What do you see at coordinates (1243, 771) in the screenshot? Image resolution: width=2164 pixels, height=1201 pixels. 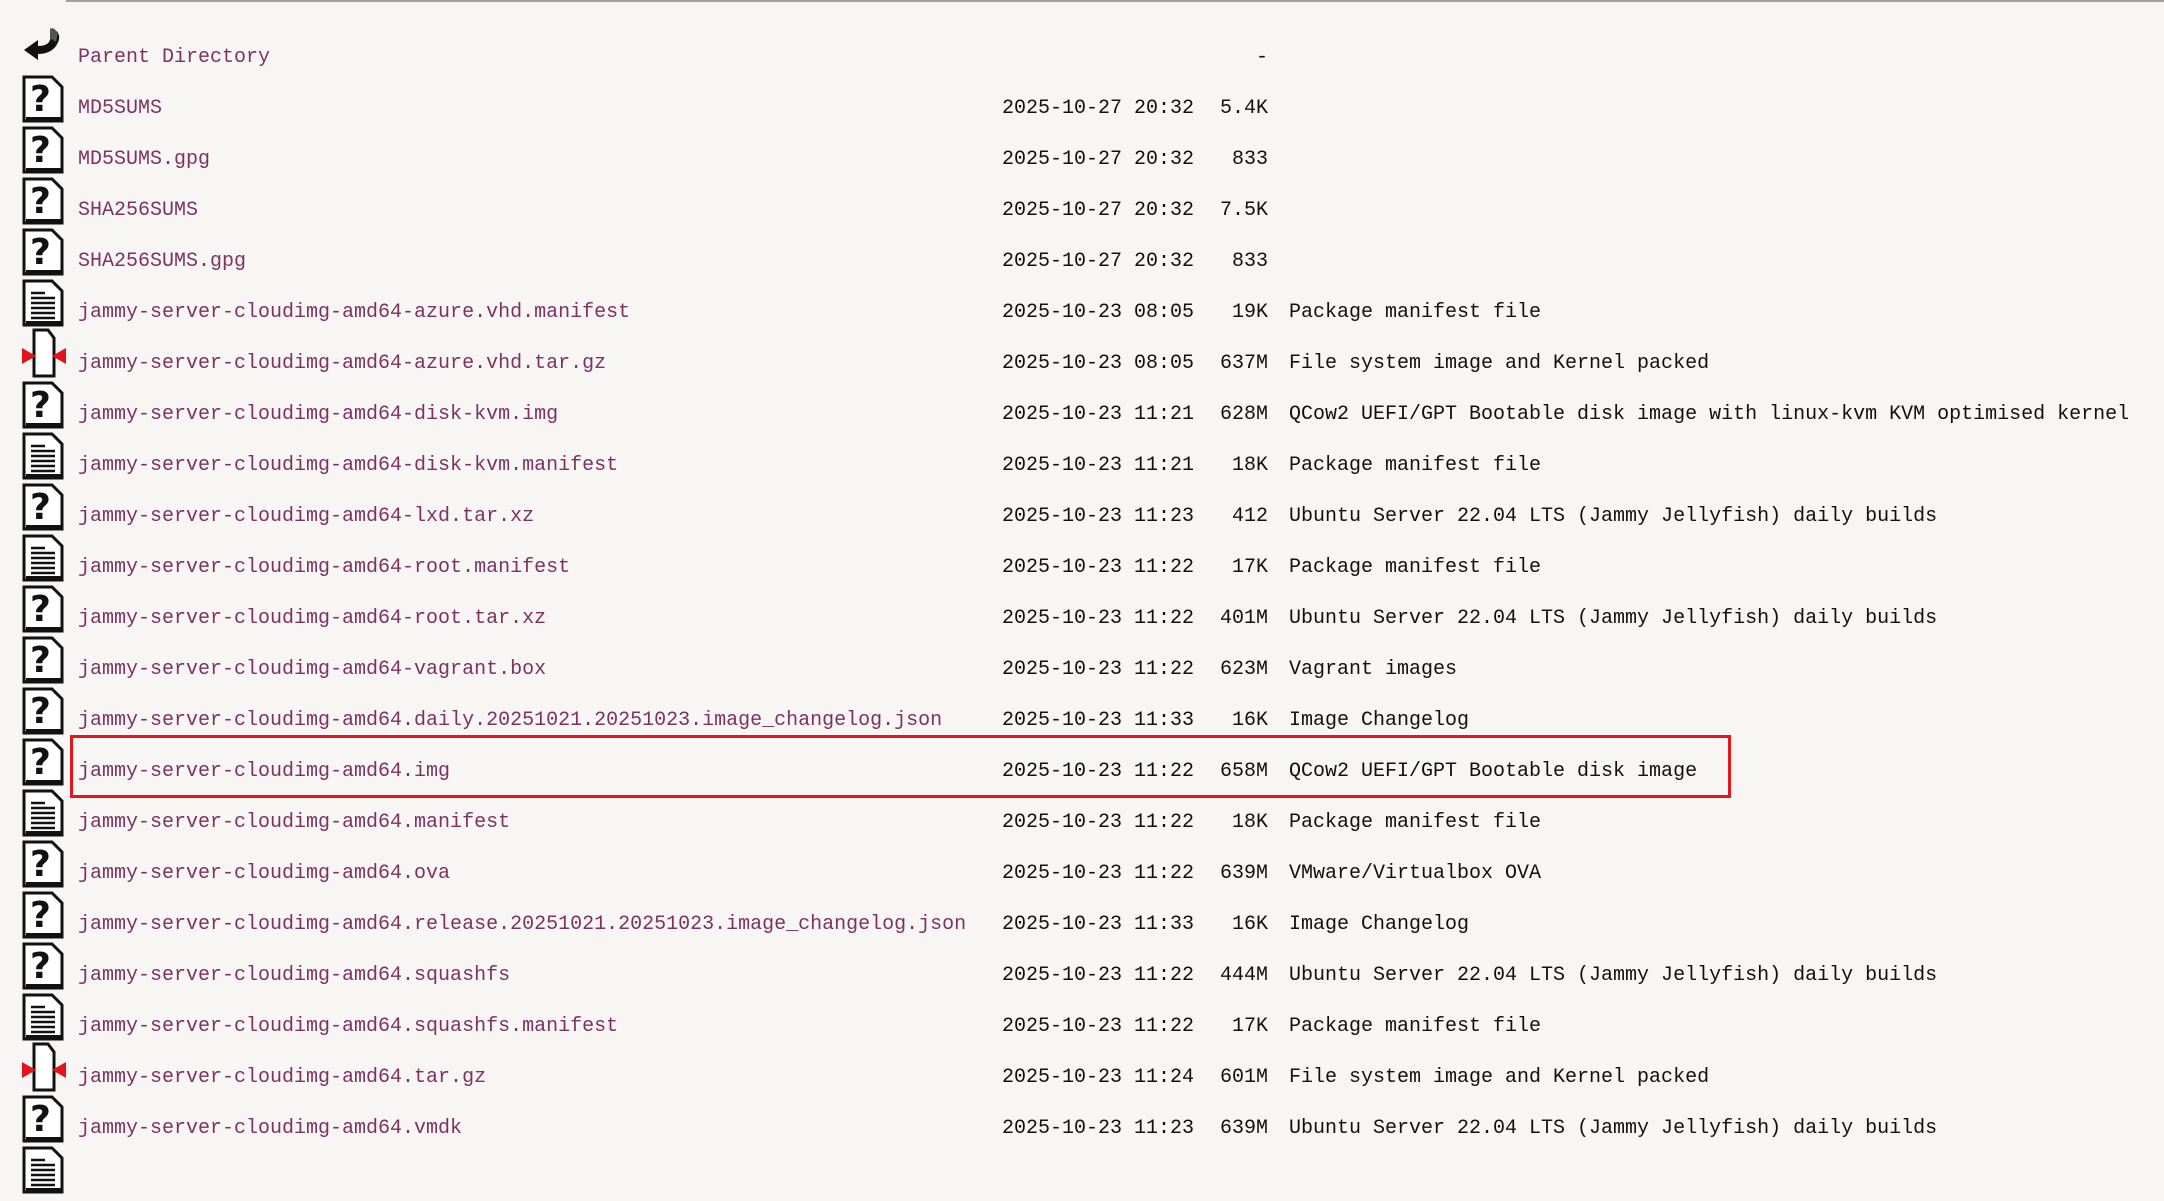 I see `file-size: 658M` at bounding box center [1243, 771].